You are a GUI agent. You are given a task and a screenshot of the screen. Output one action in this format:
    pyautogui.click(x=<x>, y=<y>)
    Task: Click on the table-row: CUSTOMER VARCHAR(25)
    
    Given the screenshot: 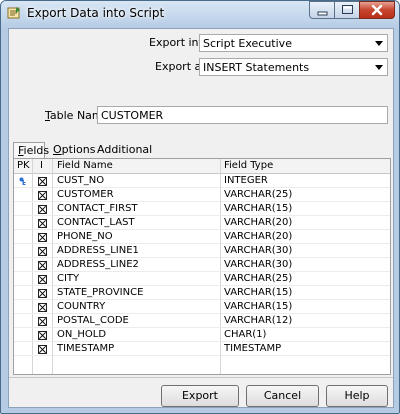 What is the action you would take?
    pyautogui.click(x=202, y=195)
    